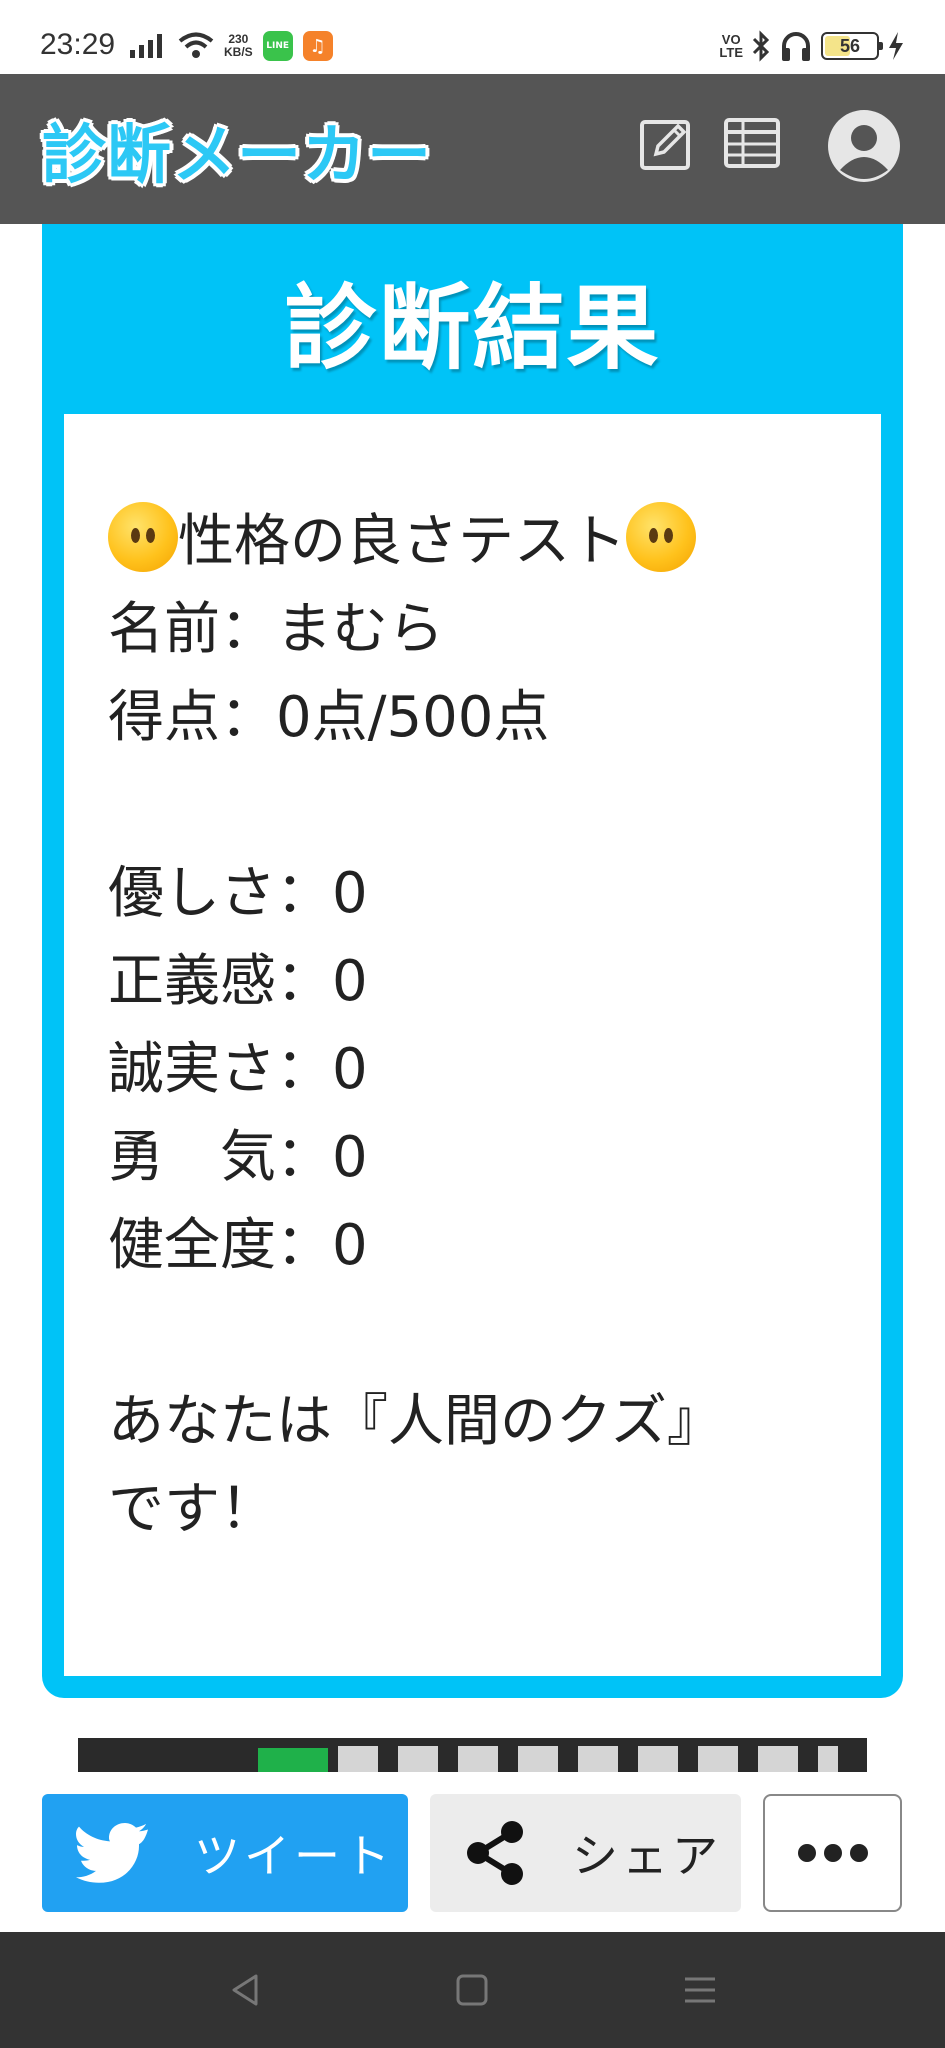 This screenshot has height=2048, width=945. Describe the element at coordinates (731, 52) in the screenshot. I see `volte-bottom: LTE` at that location.